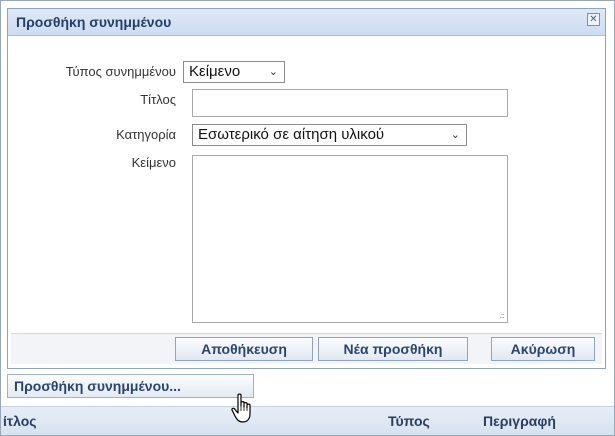  Describe the element at coordinates (215, 71) in the screenshot. I see `attachment-type-value: Κείμενο` at that location.